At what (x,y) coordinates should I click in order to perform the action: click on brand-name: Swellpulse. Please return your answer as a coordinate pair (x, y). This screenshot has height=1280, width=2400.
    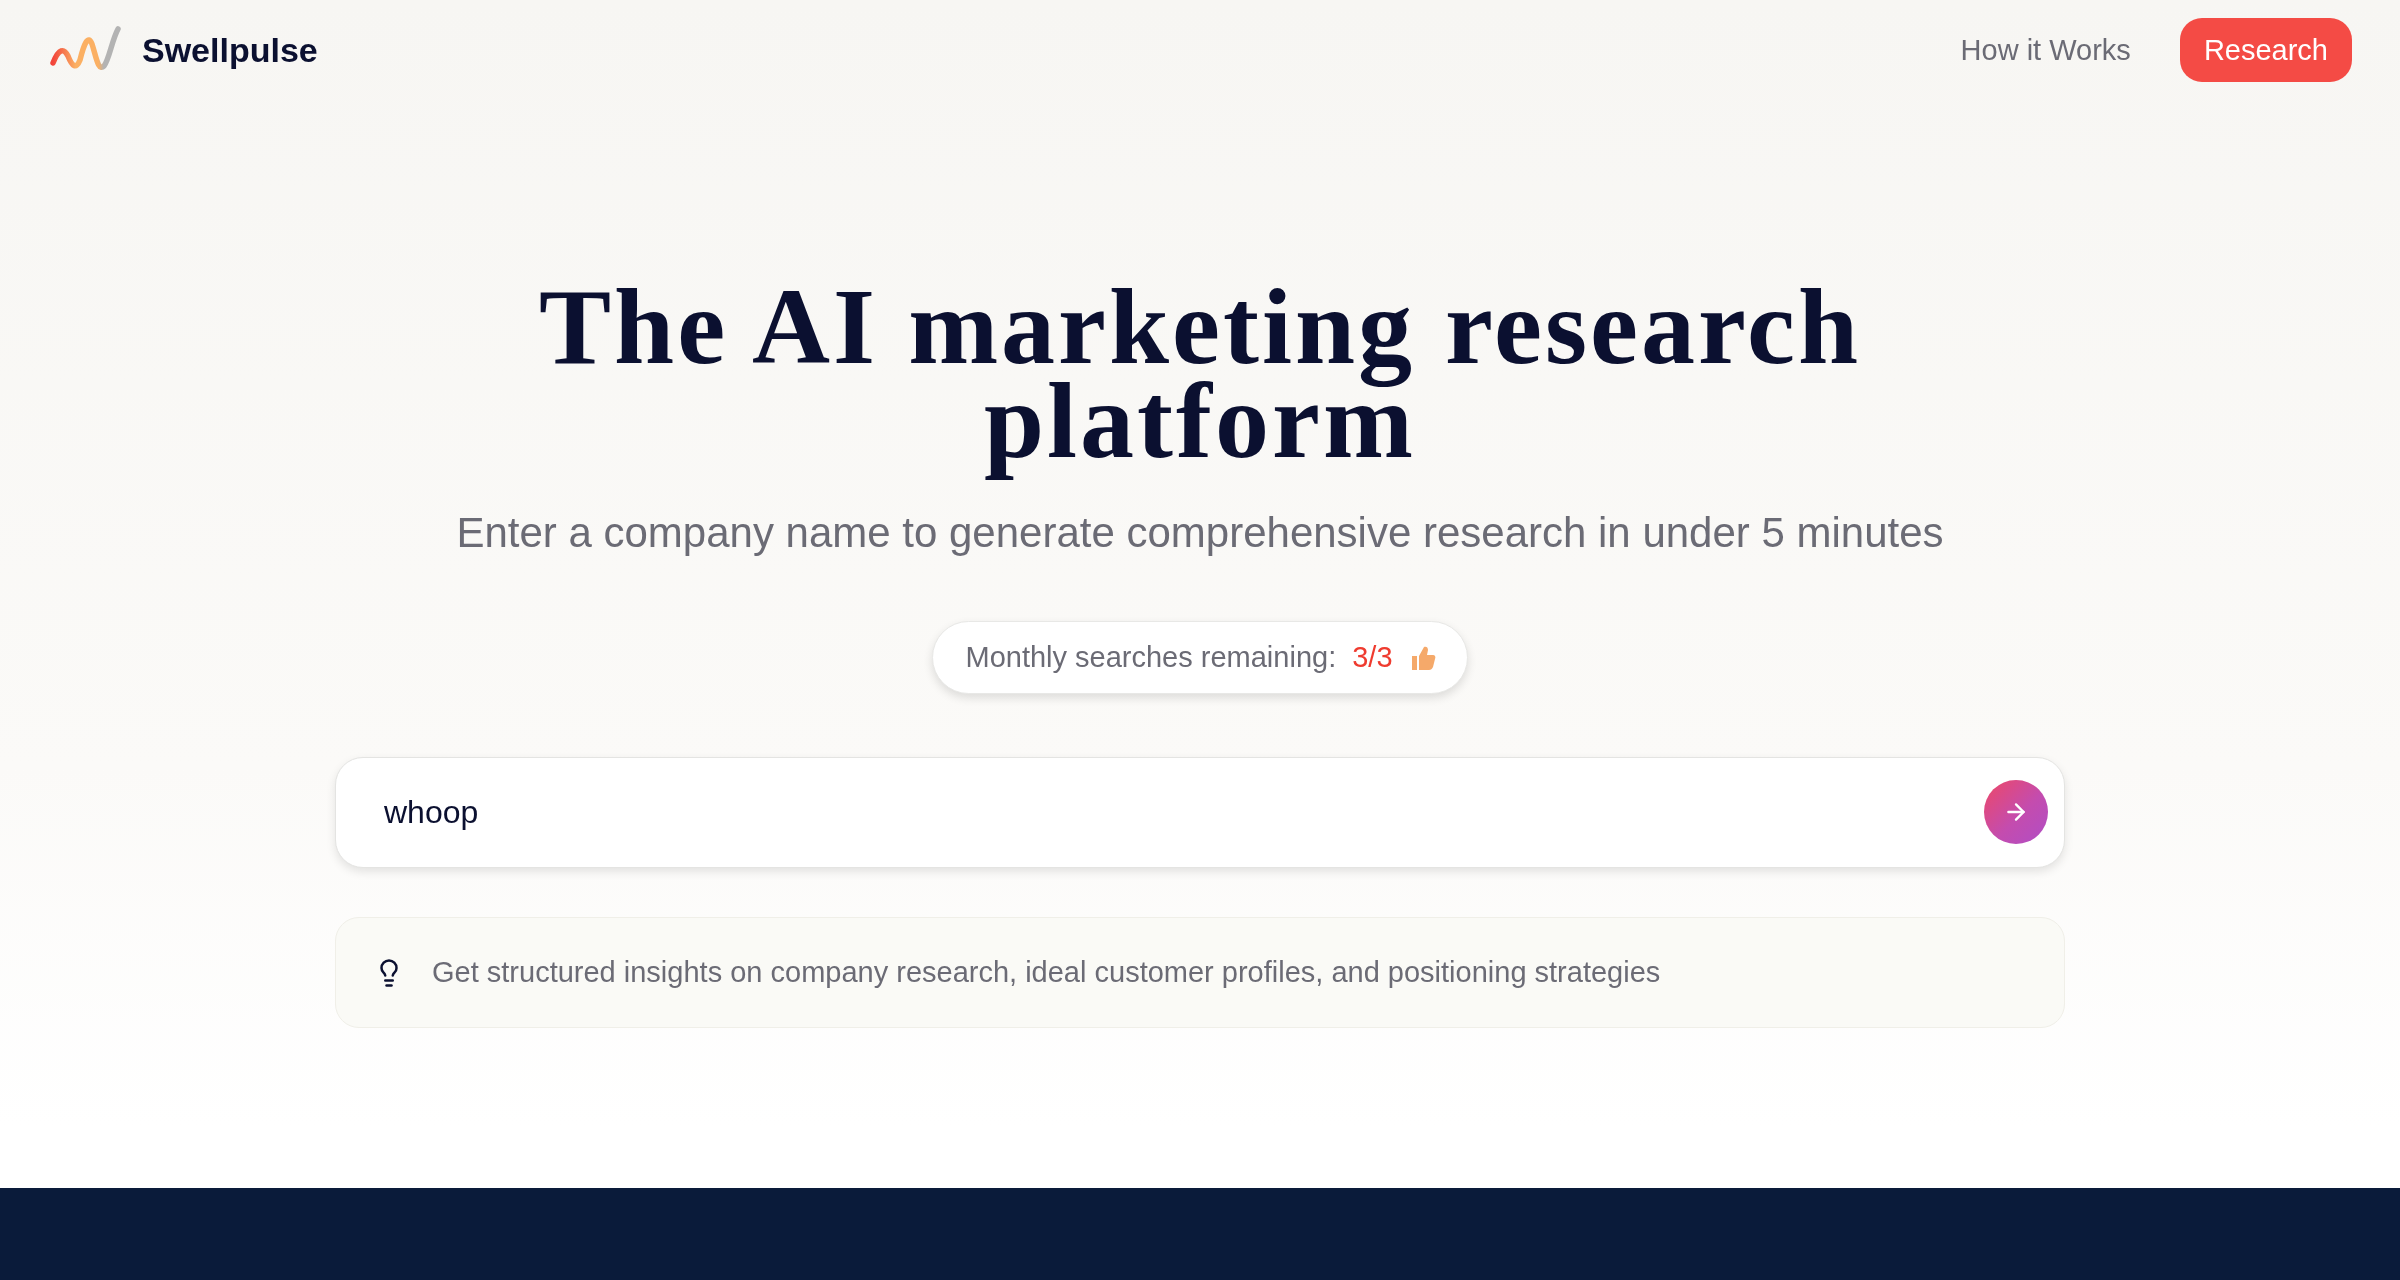
    Looking at the image, I should click on (230, 50).